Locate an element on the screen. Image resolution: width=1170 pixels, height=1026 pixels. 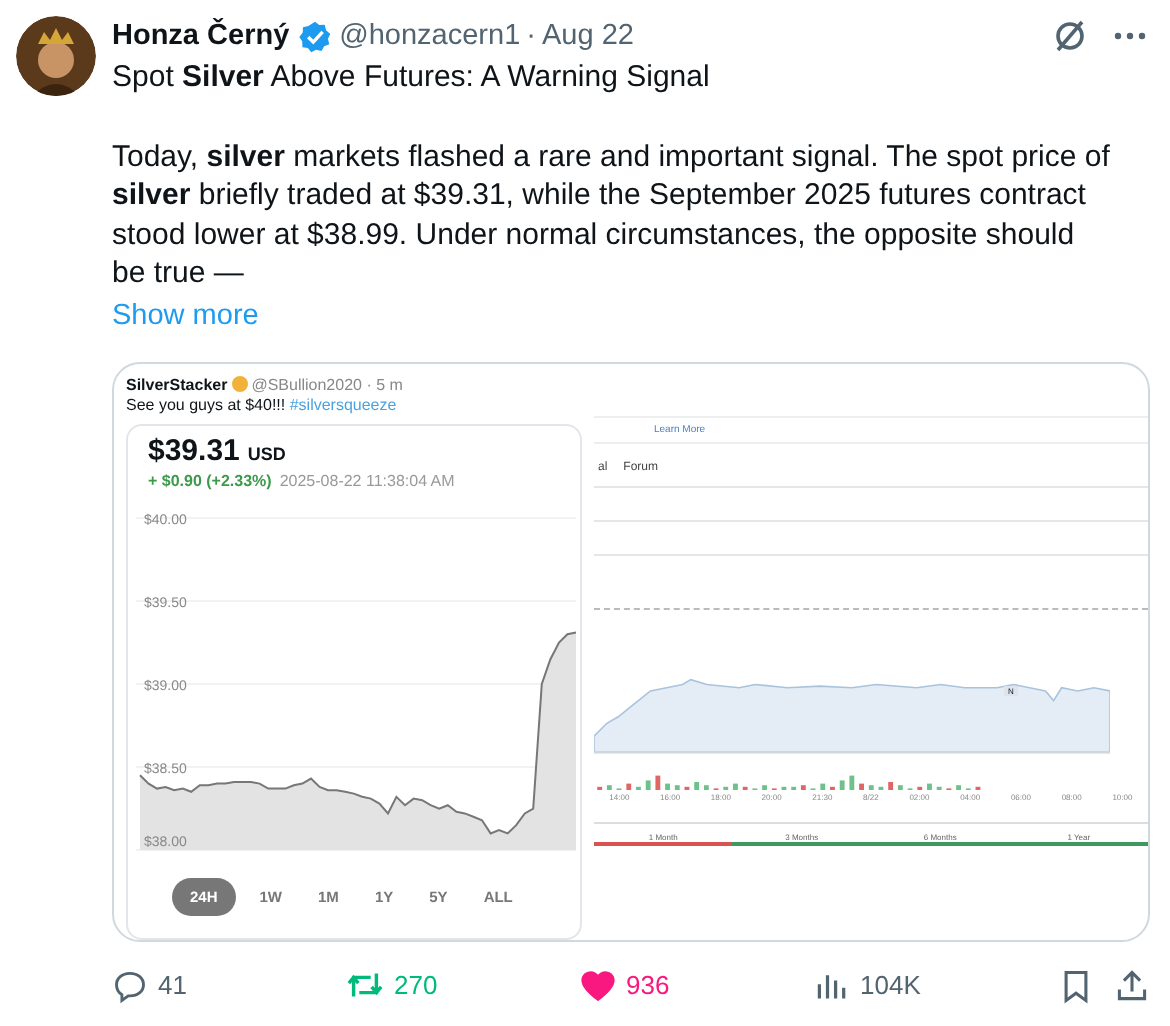
share-icon is located at coordinates (1132, 985).